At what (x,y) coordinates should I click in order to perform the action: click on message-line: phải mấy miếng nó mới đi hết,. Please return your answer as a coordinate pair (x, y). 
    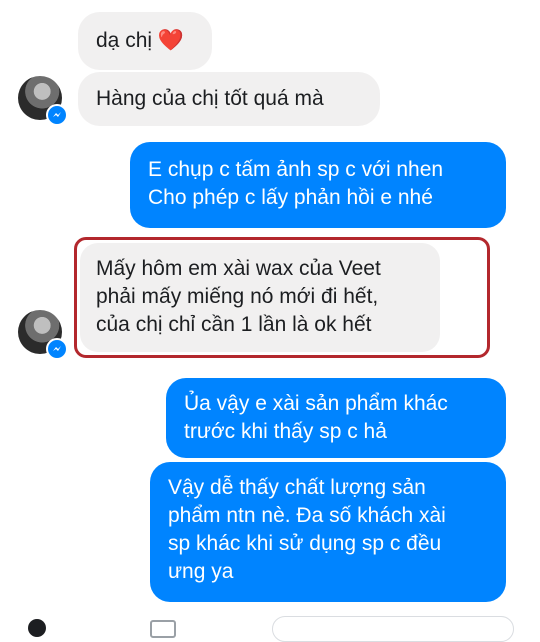
    Looking at the image, I should click on (237, 296).